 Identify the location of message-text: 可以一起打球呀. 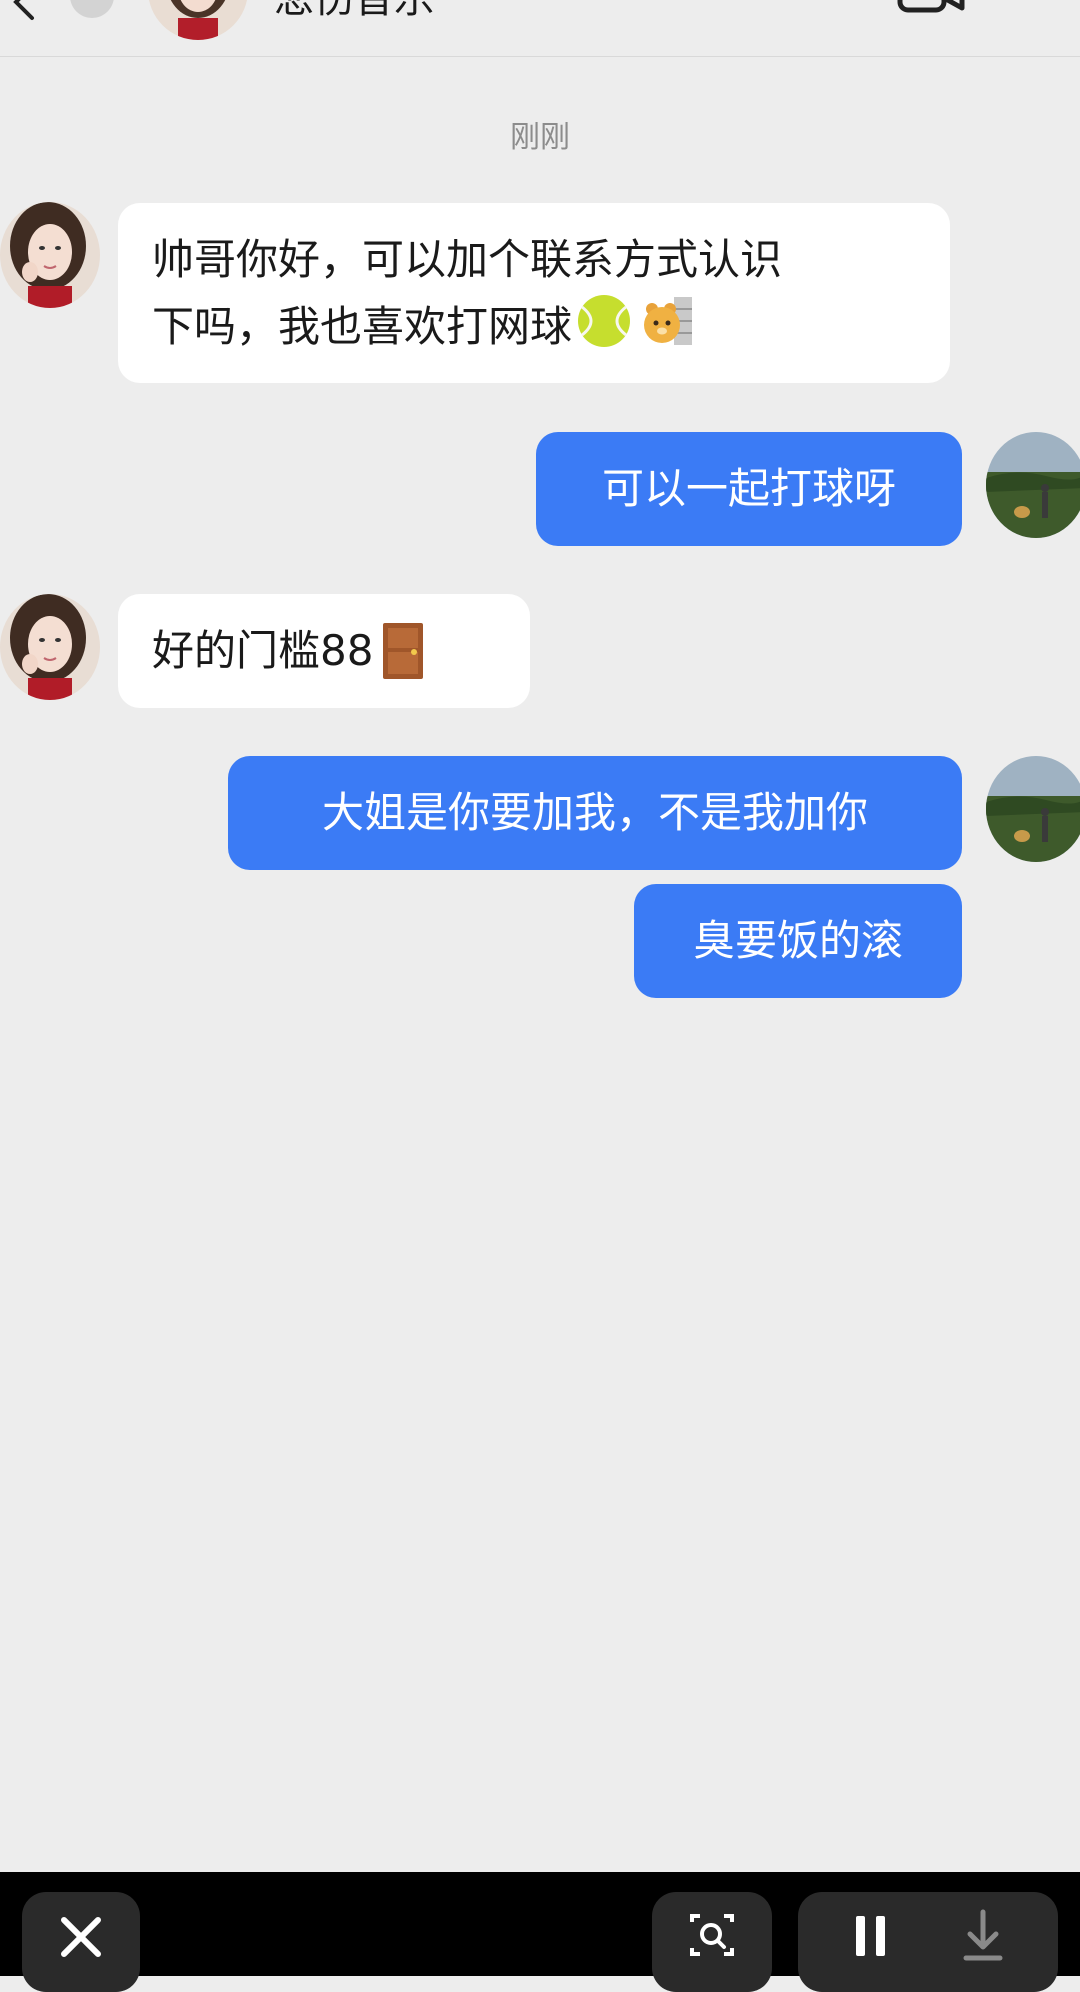
(748, 488).